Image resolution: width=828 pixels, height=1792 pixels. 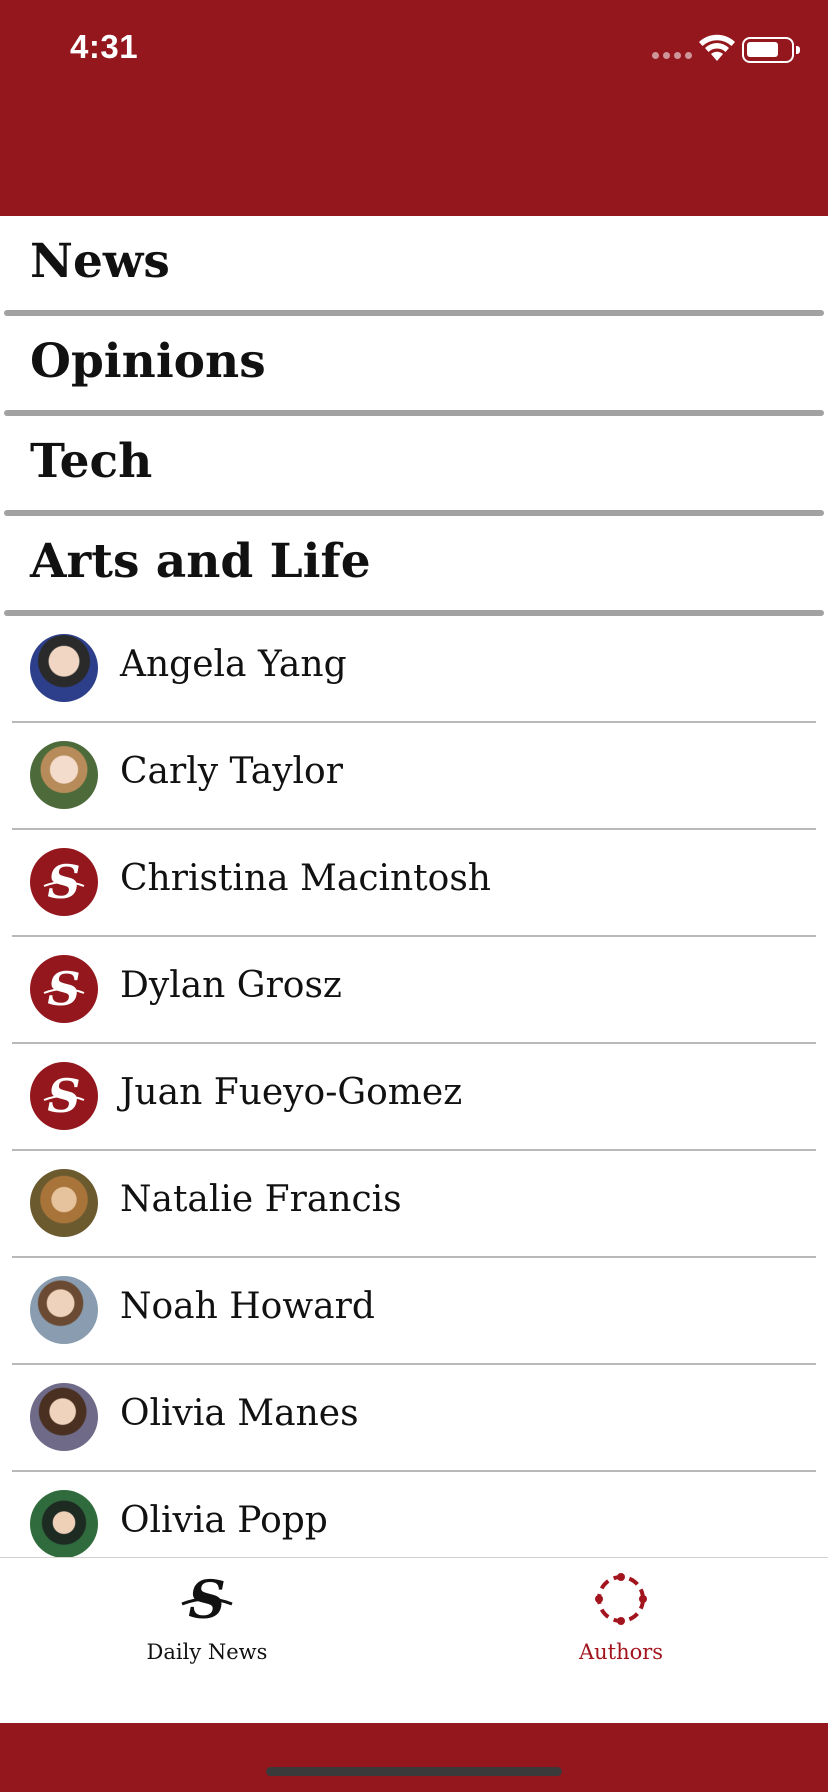 What do you see at coordinates (305, 878) in the screenshot?
I see `author-name: Christina Macintosh` at bounding box center [305, 878].